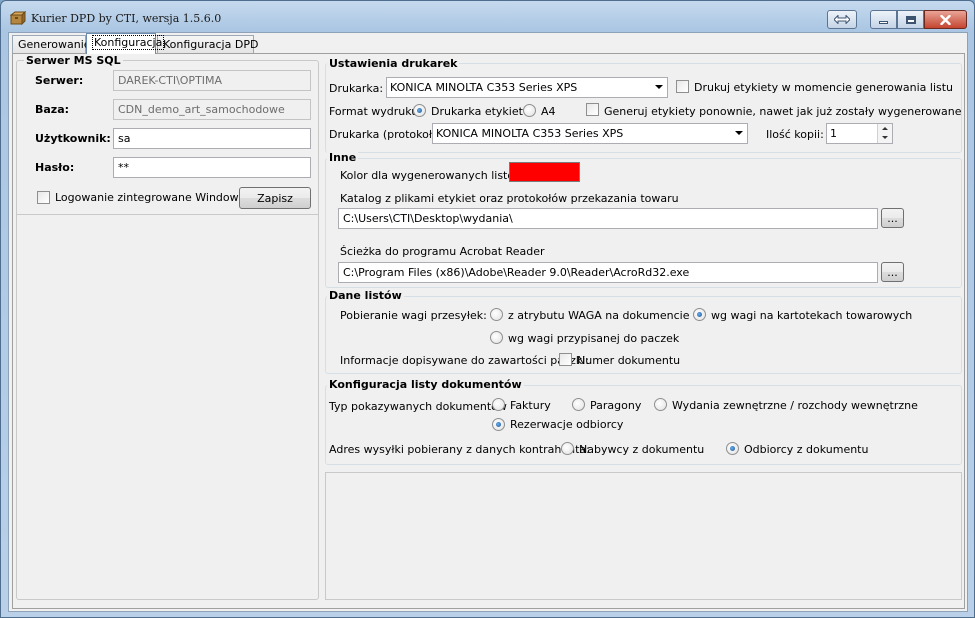 The height and width of the screenshot is (618, 975). I want to click on switch-view-button, so click(842, 19).